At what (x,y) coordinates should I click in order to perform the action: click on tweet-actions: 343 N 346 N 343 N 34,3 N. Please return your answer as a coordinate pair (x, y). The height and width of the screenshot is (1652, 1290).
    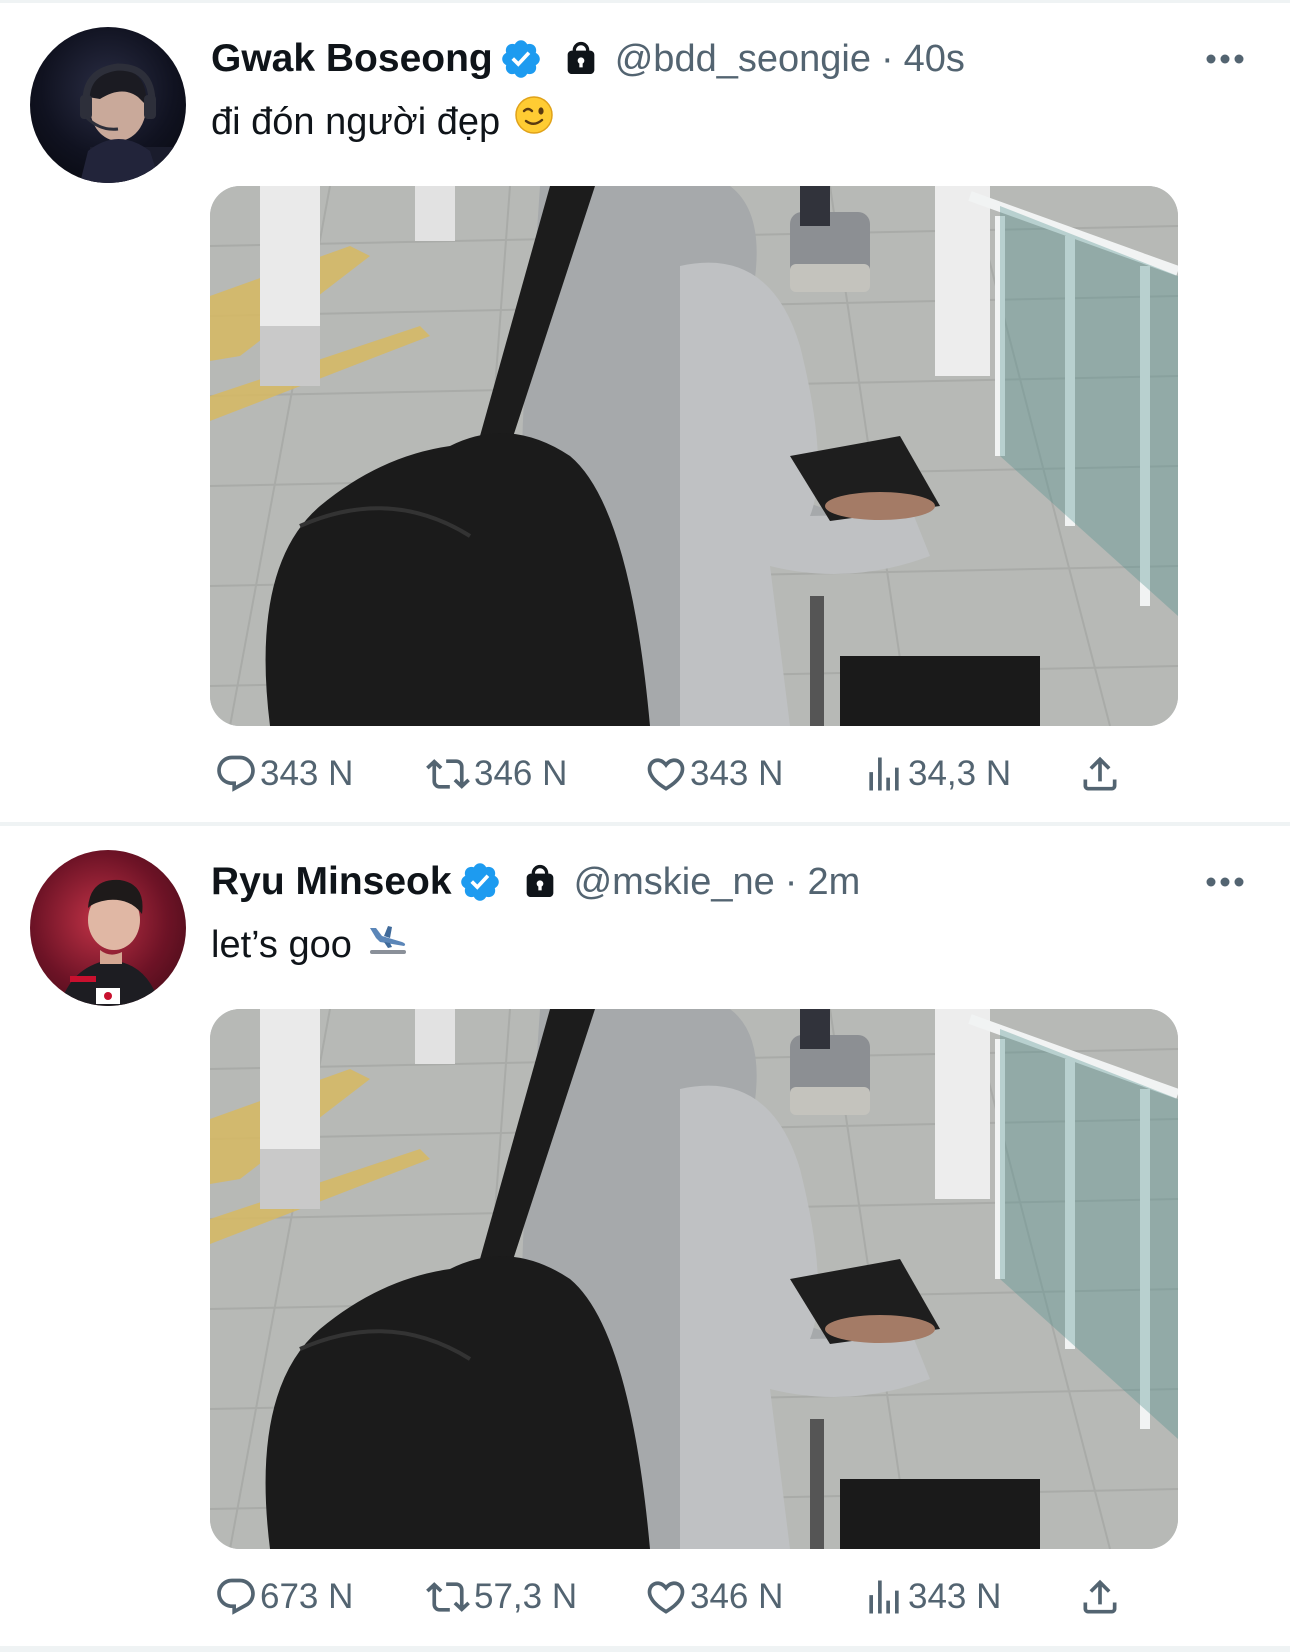
    Looking at the image, I should click on (645, 774).